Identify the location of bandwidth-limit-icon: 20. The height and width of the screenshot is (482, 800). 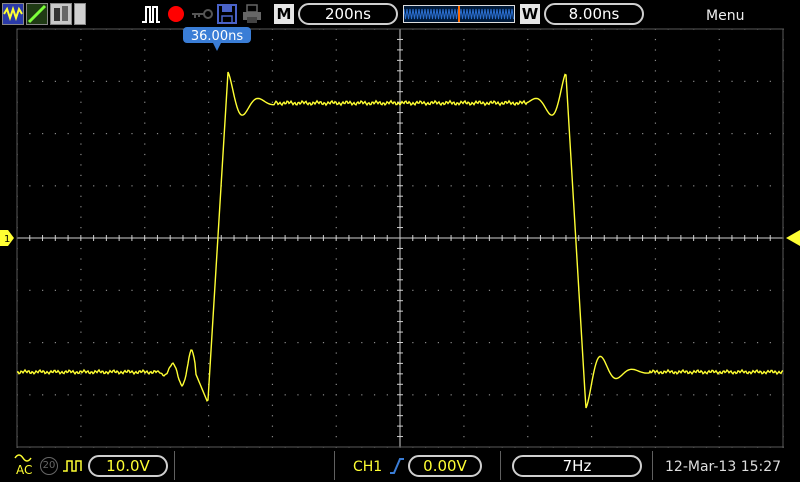
(49, 466).